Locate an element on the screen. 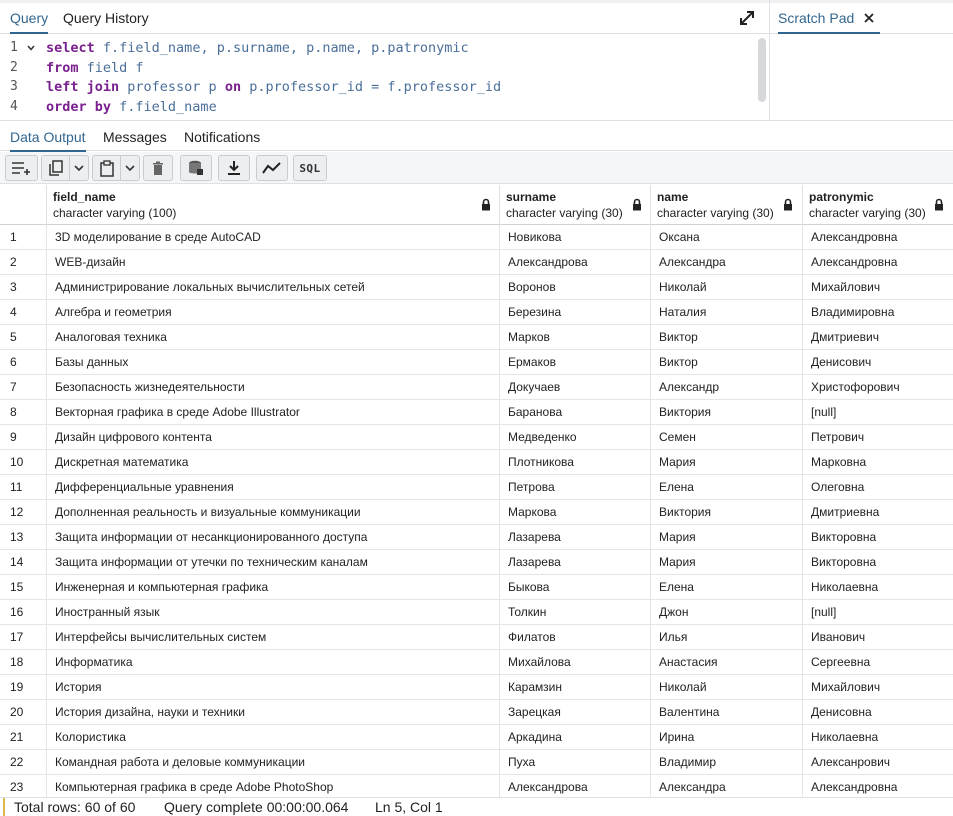 This screenshot has height=816, width=953. cell-patronymic: Петрович is located at coordinates (878, 437).